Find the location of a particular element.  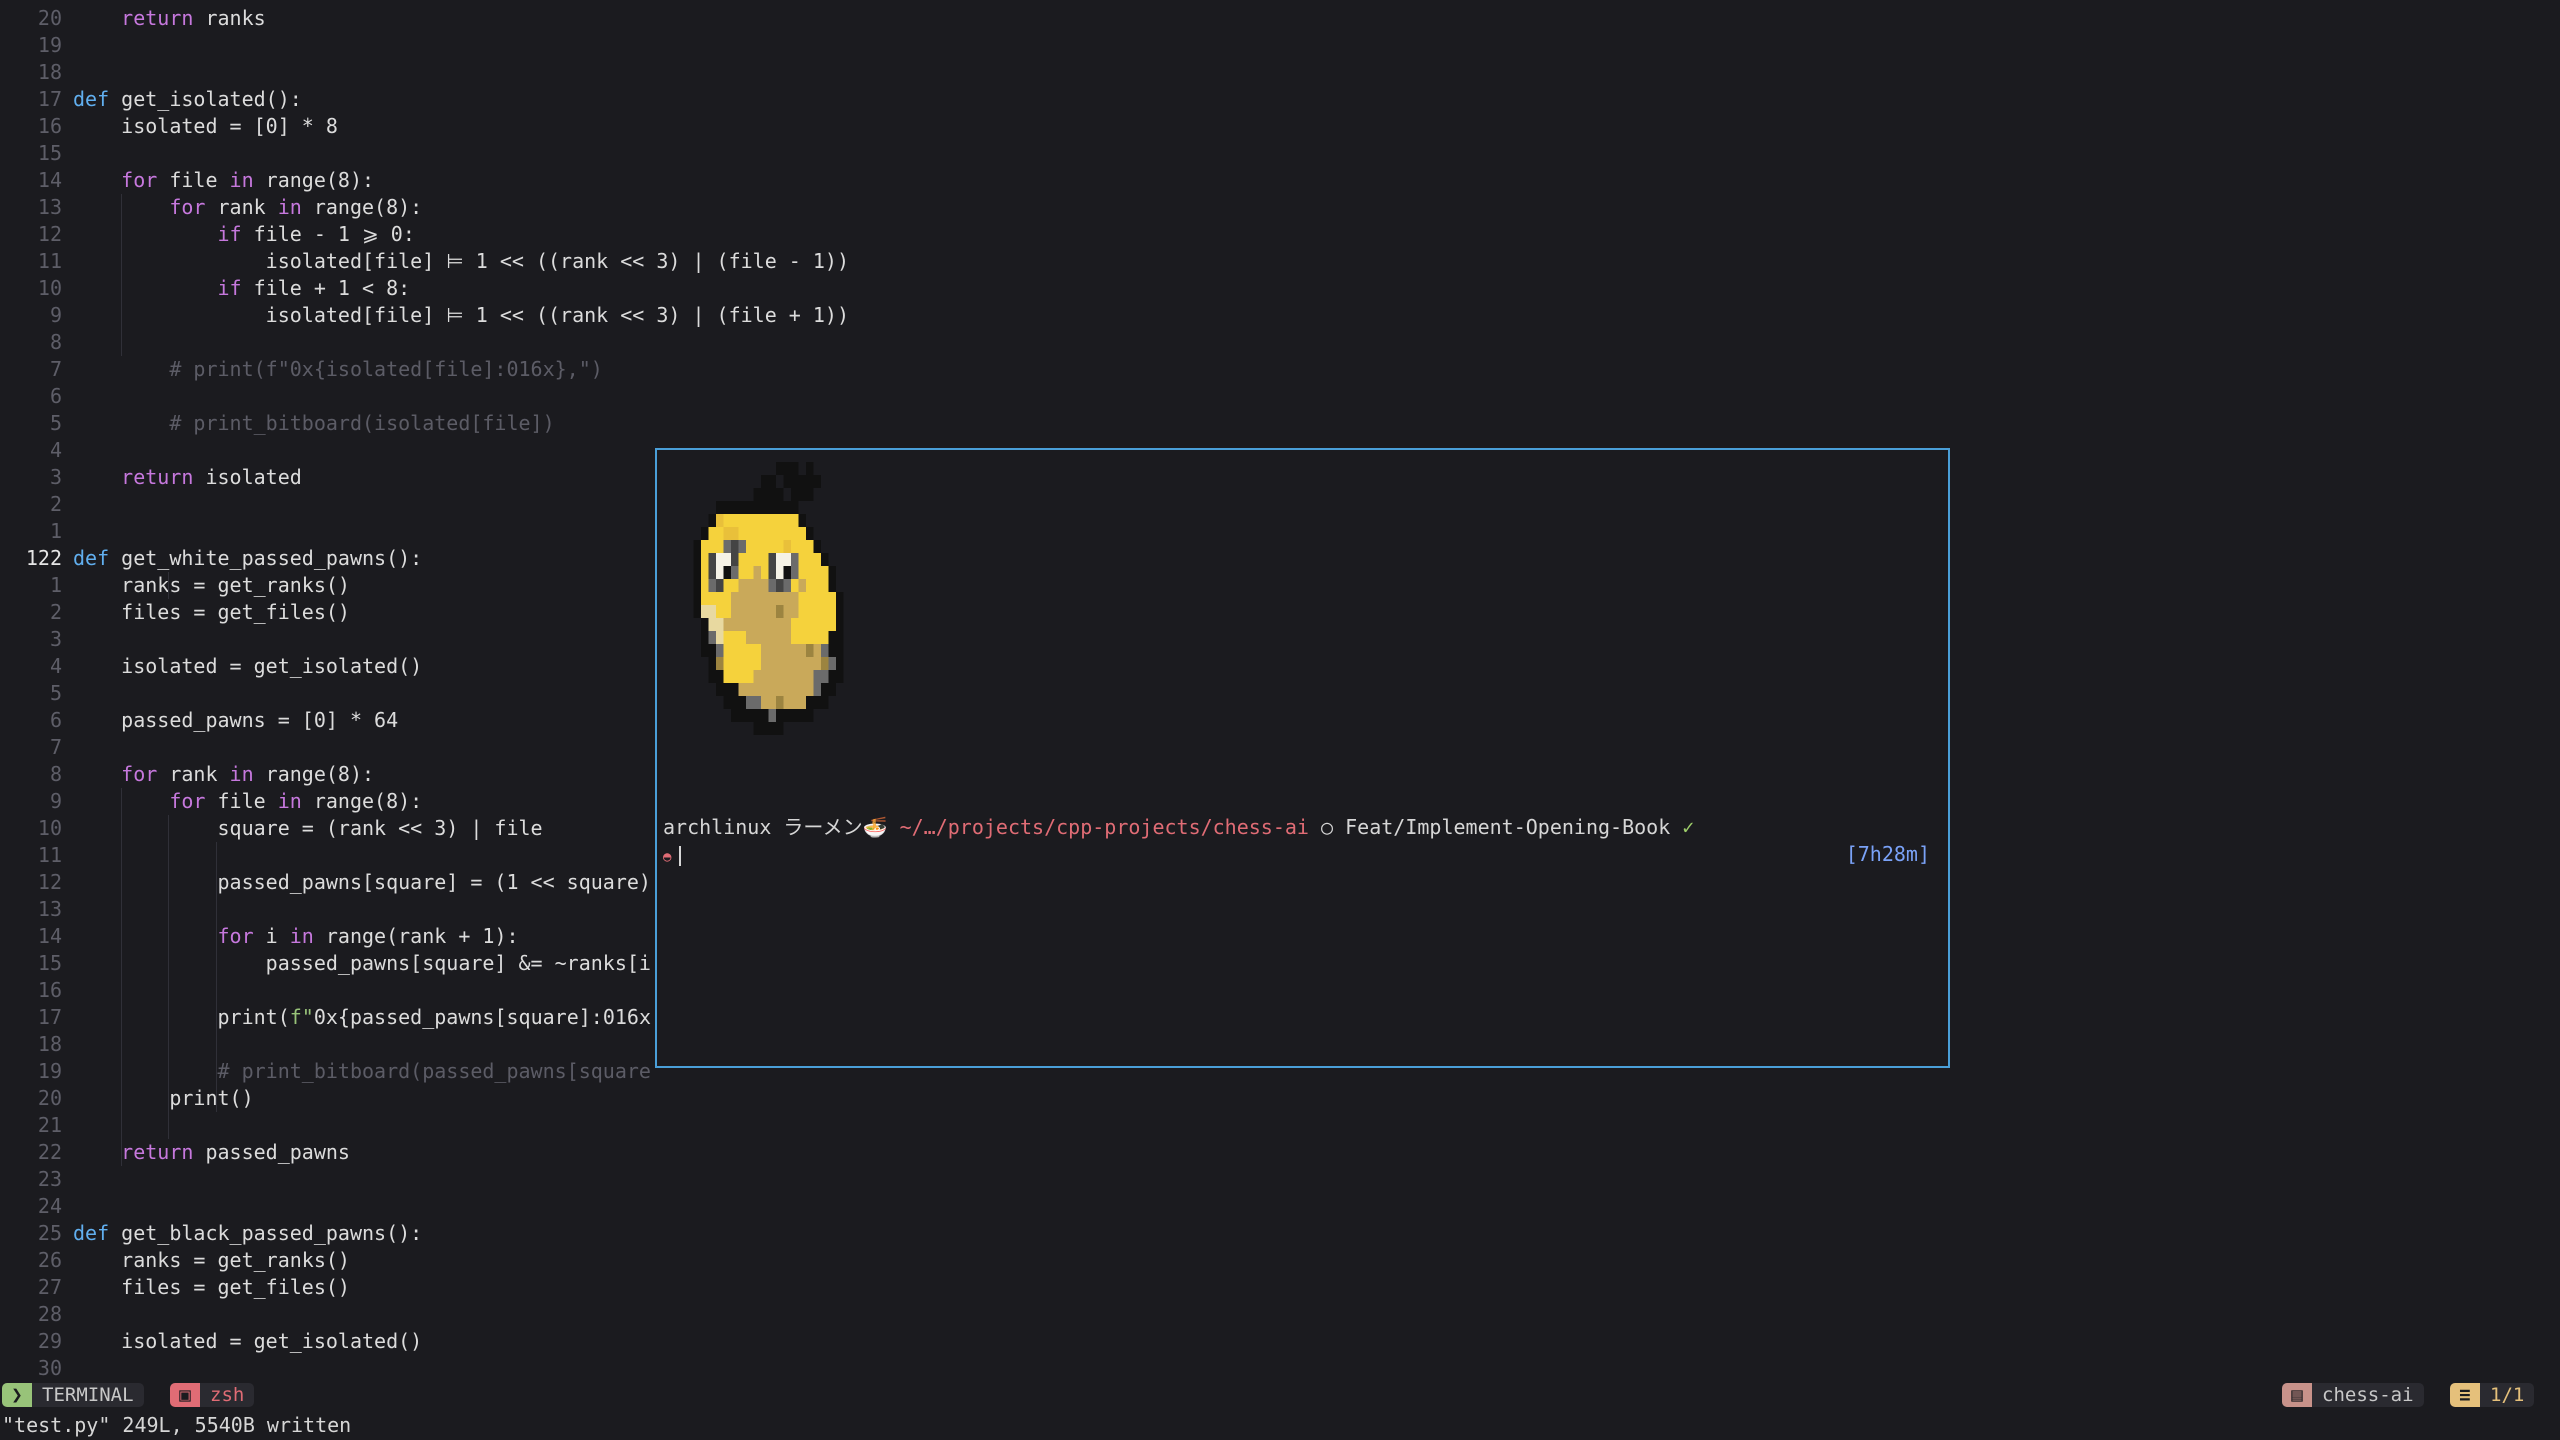

project-indicator: ▤ chess-ai is located at coordinates (2353, 1395).